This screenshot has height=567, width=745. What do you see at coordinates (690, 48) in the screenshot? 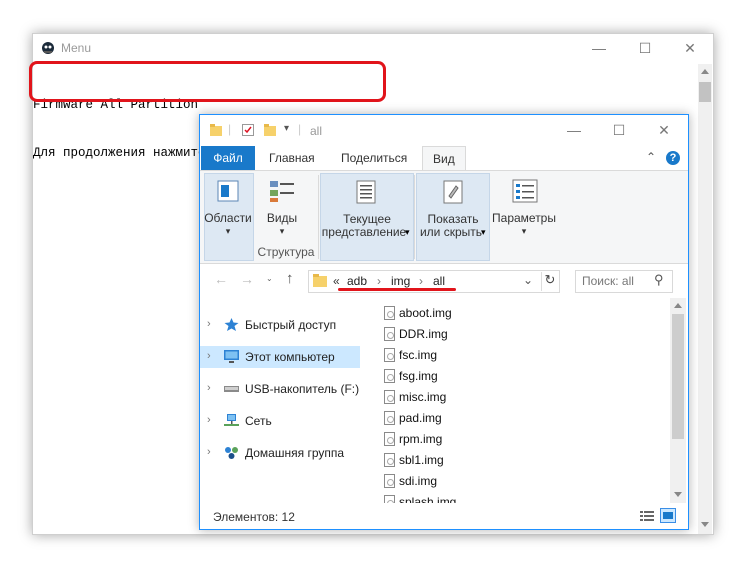
I see `console-close-button: ✕` at bounding box center [690, 48].